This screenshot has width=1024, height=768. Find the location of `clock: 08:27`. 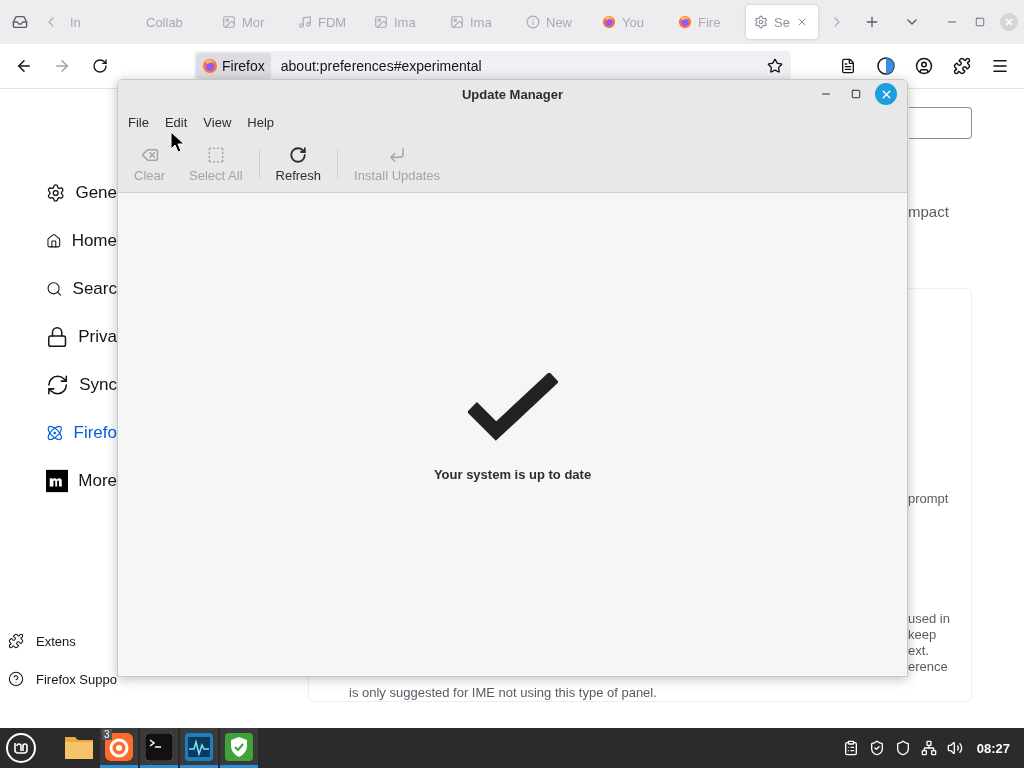

clock: 08:27 is located at coordinates (993, 748).